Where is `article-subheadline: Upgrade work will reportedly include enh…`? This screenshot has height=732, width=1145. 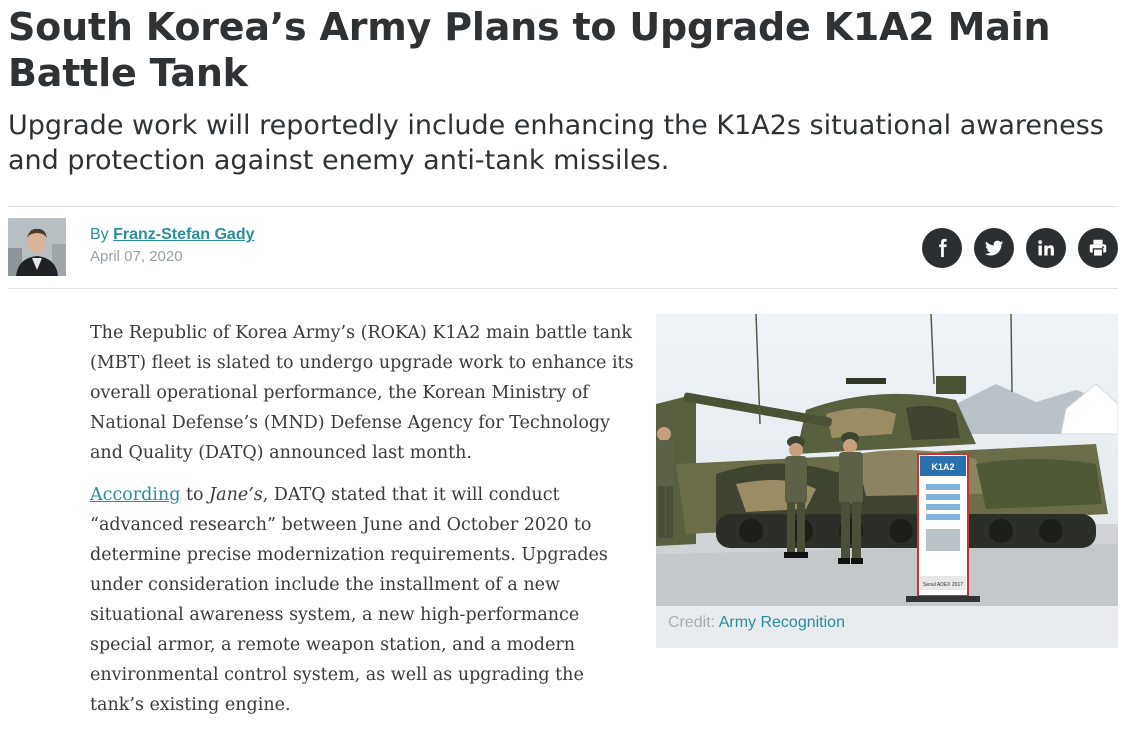 article-subheadline: Upgrade work will reportedly include enh… is located at coordinates (556, 143).